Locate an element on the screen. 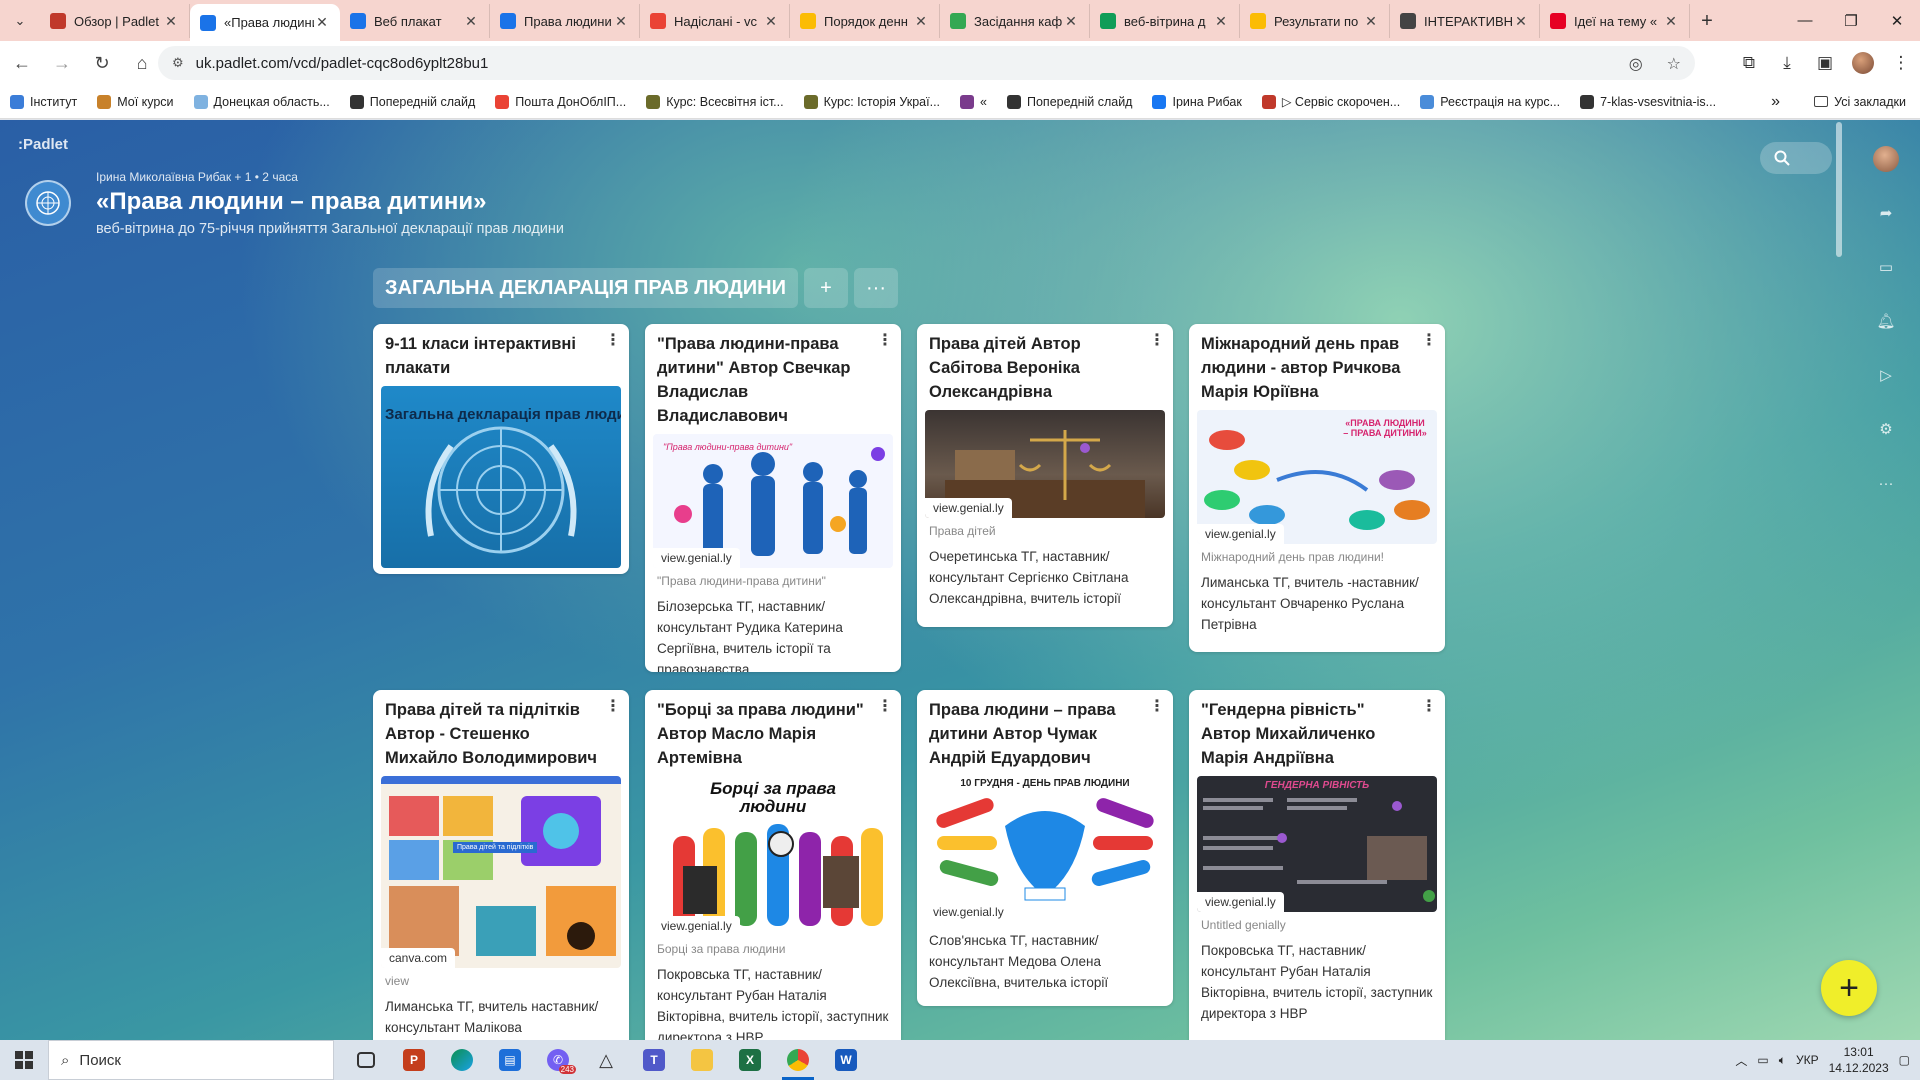  notifications-center-icon: ▢ is located at coordinates (1904, 1060).